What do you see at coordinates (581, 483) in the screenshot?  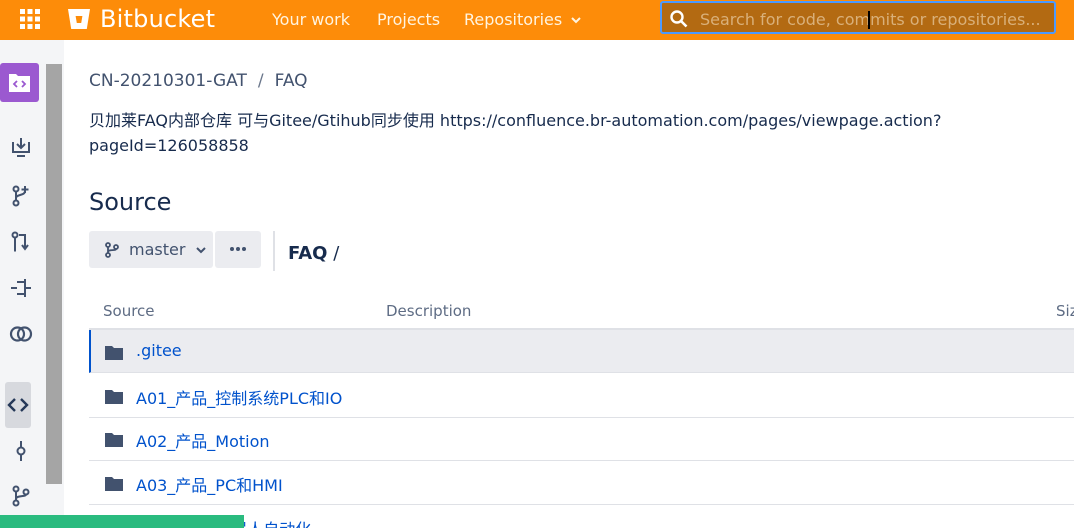 I see `table-row: A03_产品_PC和HMI` at bounding box center [581, 483].